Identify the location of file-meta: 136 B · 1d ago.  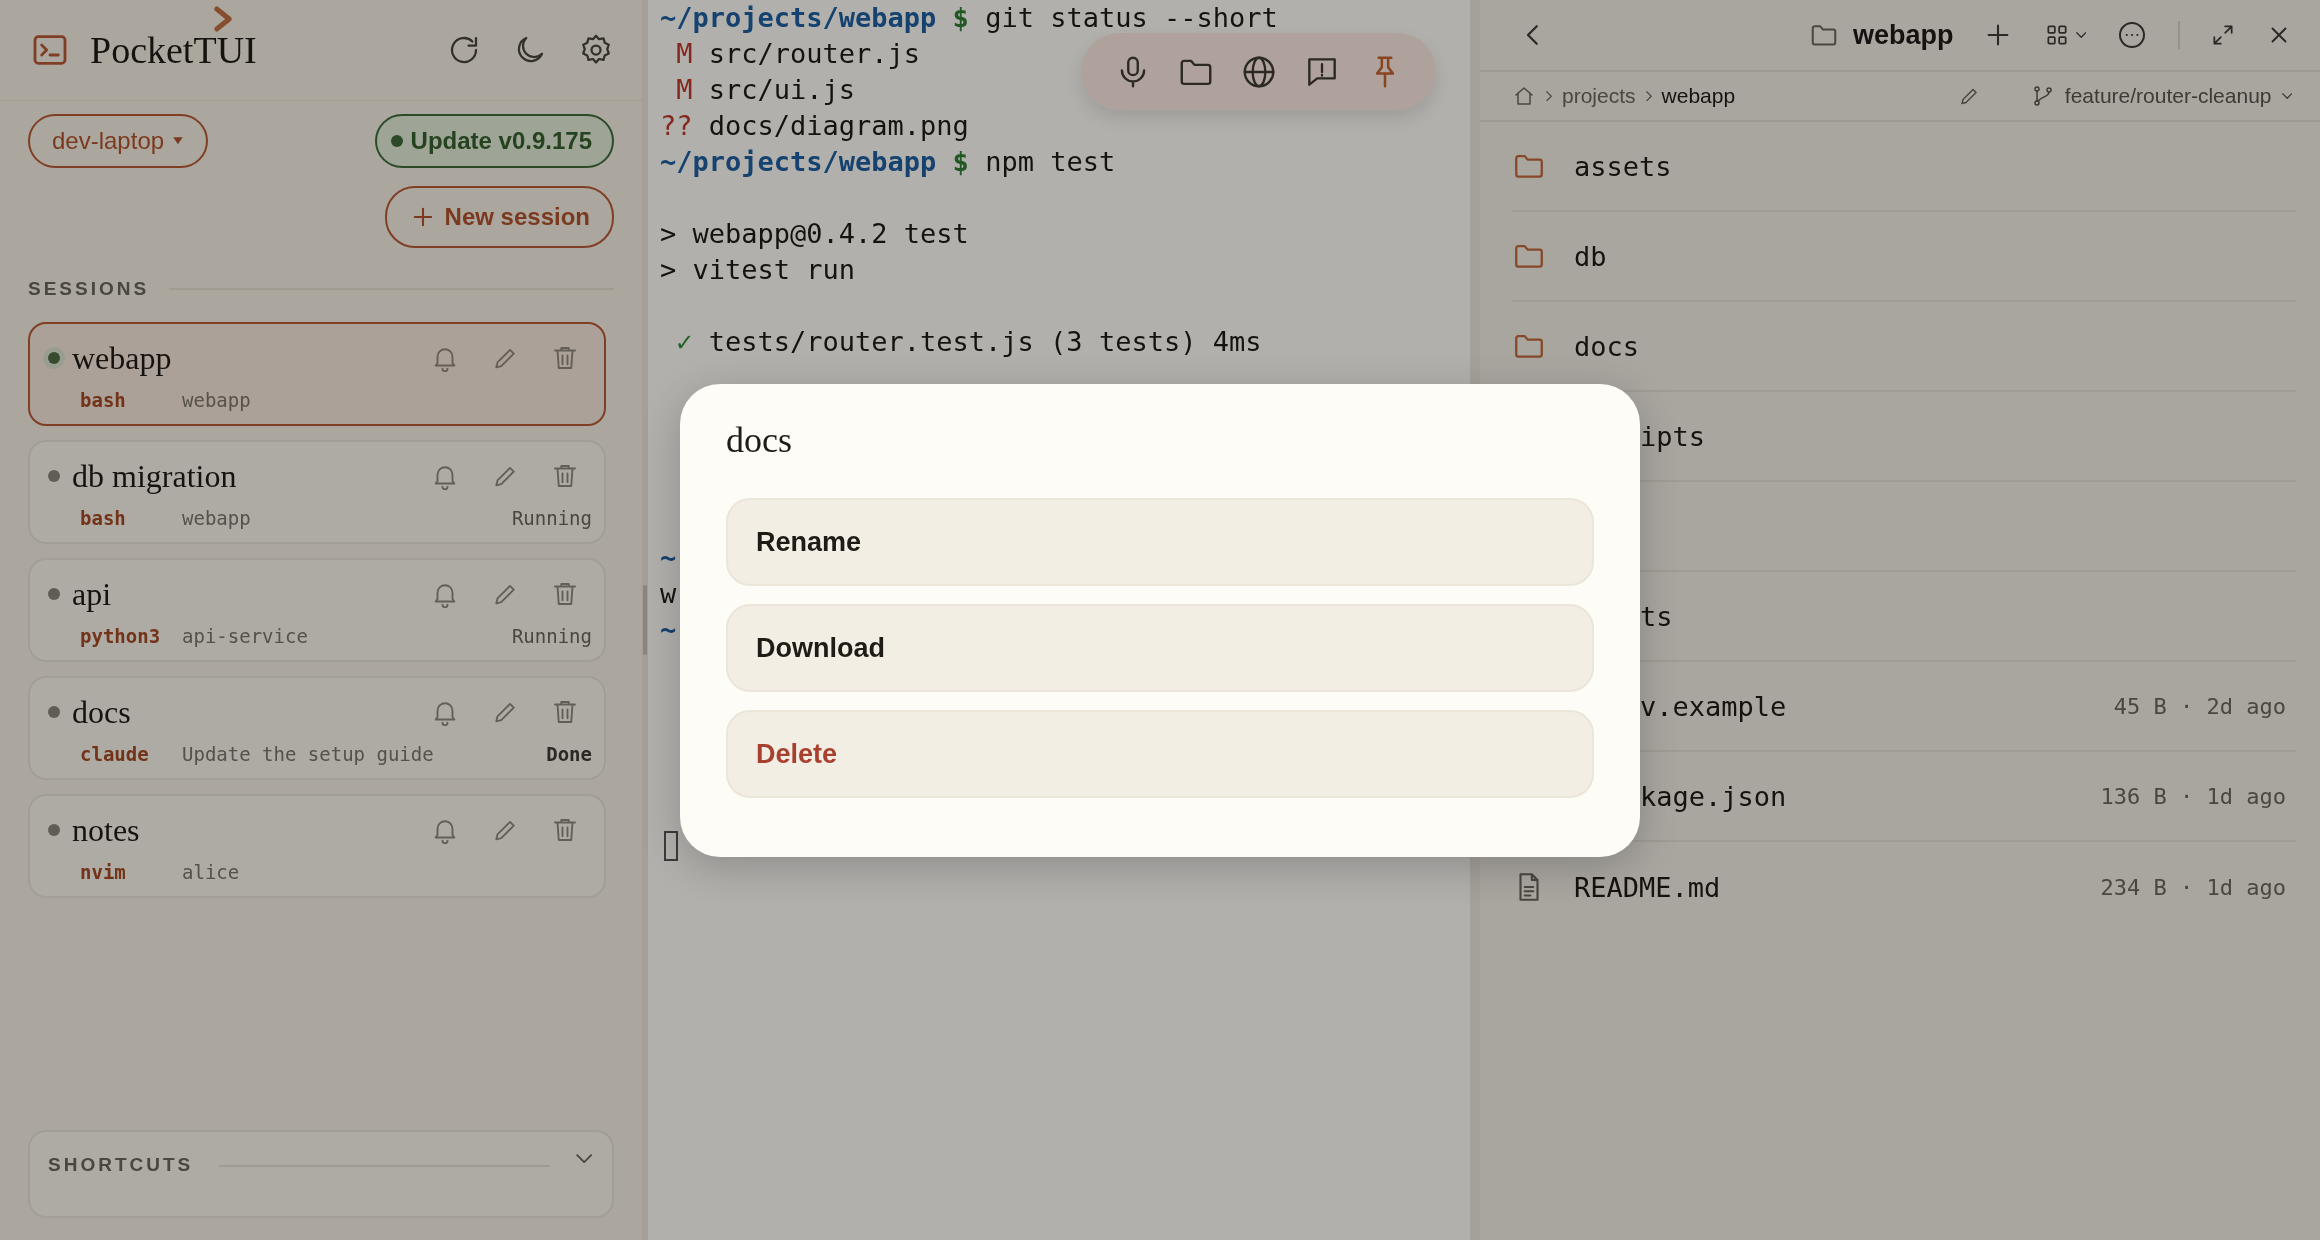
(2193, 796).